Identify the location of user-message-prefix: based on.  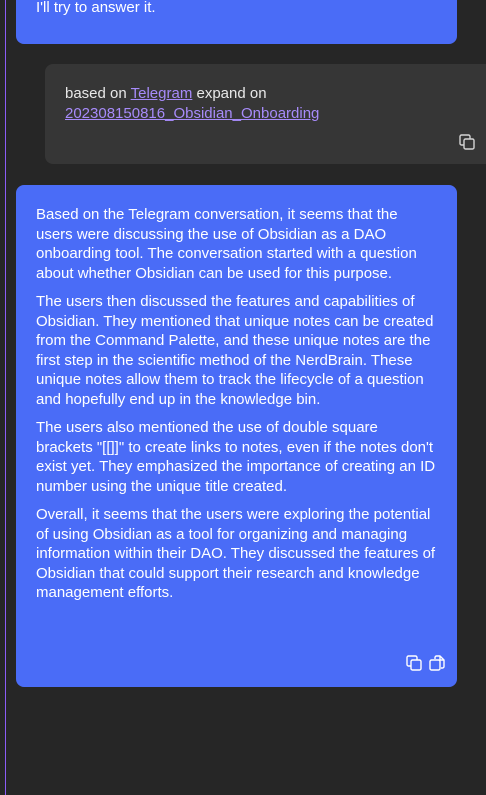
(98, 93).